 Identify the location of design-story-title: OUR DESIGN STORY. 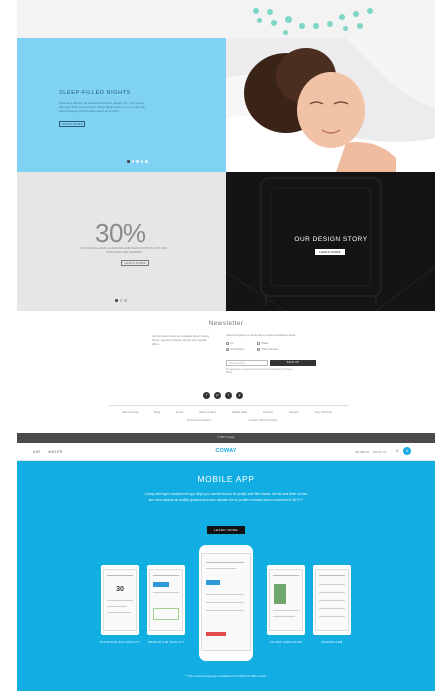
(331, 239).